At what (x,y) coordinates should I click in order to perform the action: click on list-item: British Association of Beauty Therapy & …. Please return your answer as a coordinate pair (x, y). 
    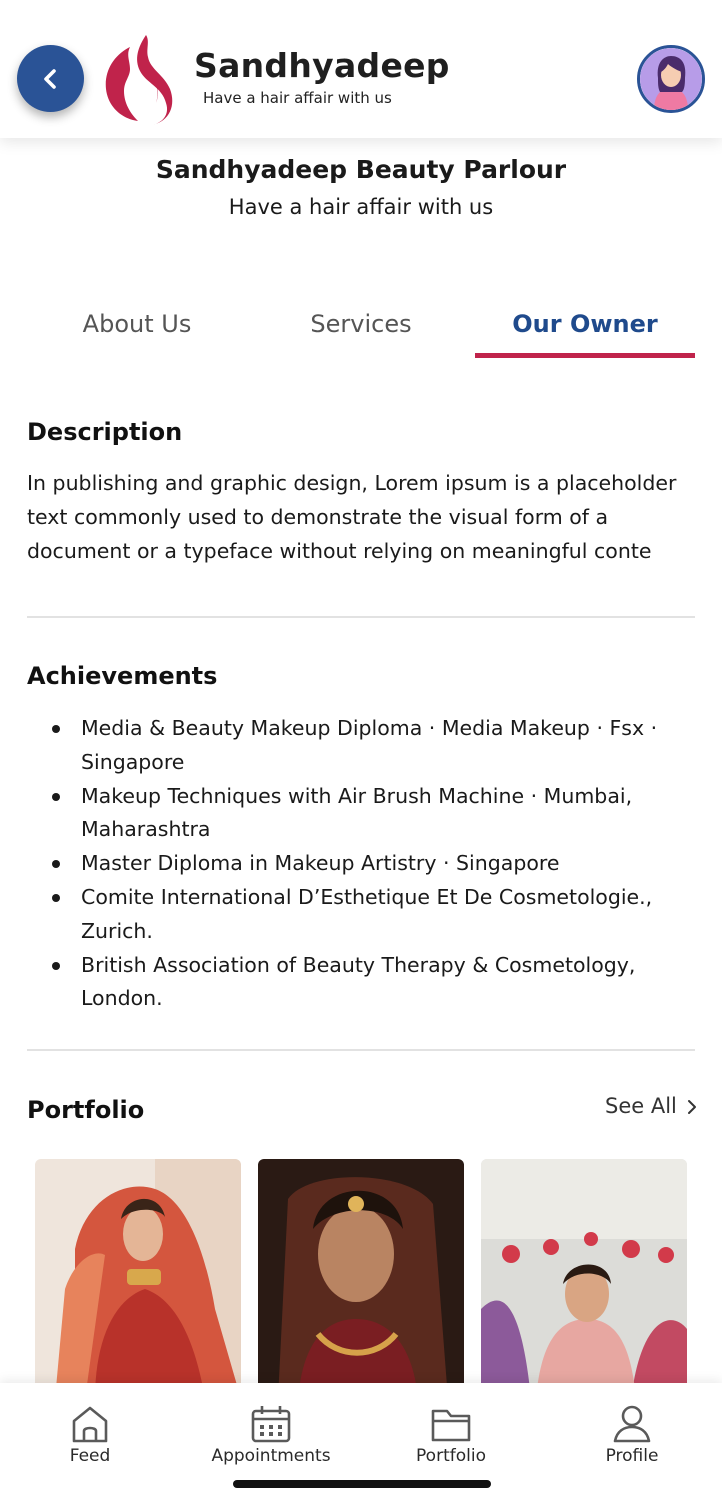
    Looking at the image, I should click on (361, 983).